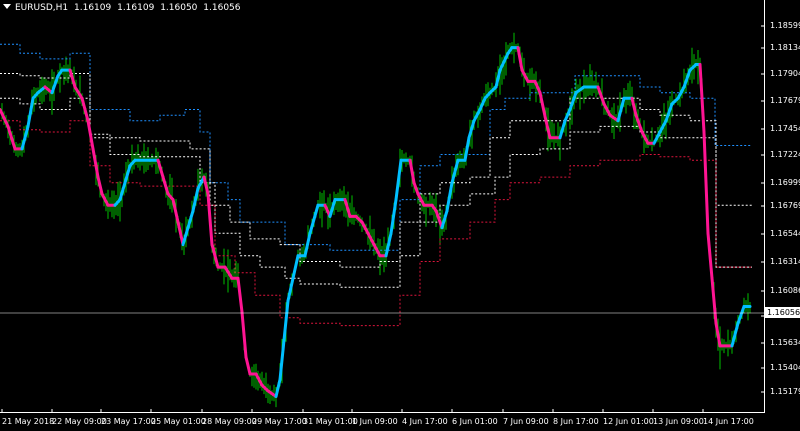 The image size is (800, 431). What do you see at coordinates (222, 8) in the screenshot?
I see `close-value: 1.16056` at bounding box center [222, 8].